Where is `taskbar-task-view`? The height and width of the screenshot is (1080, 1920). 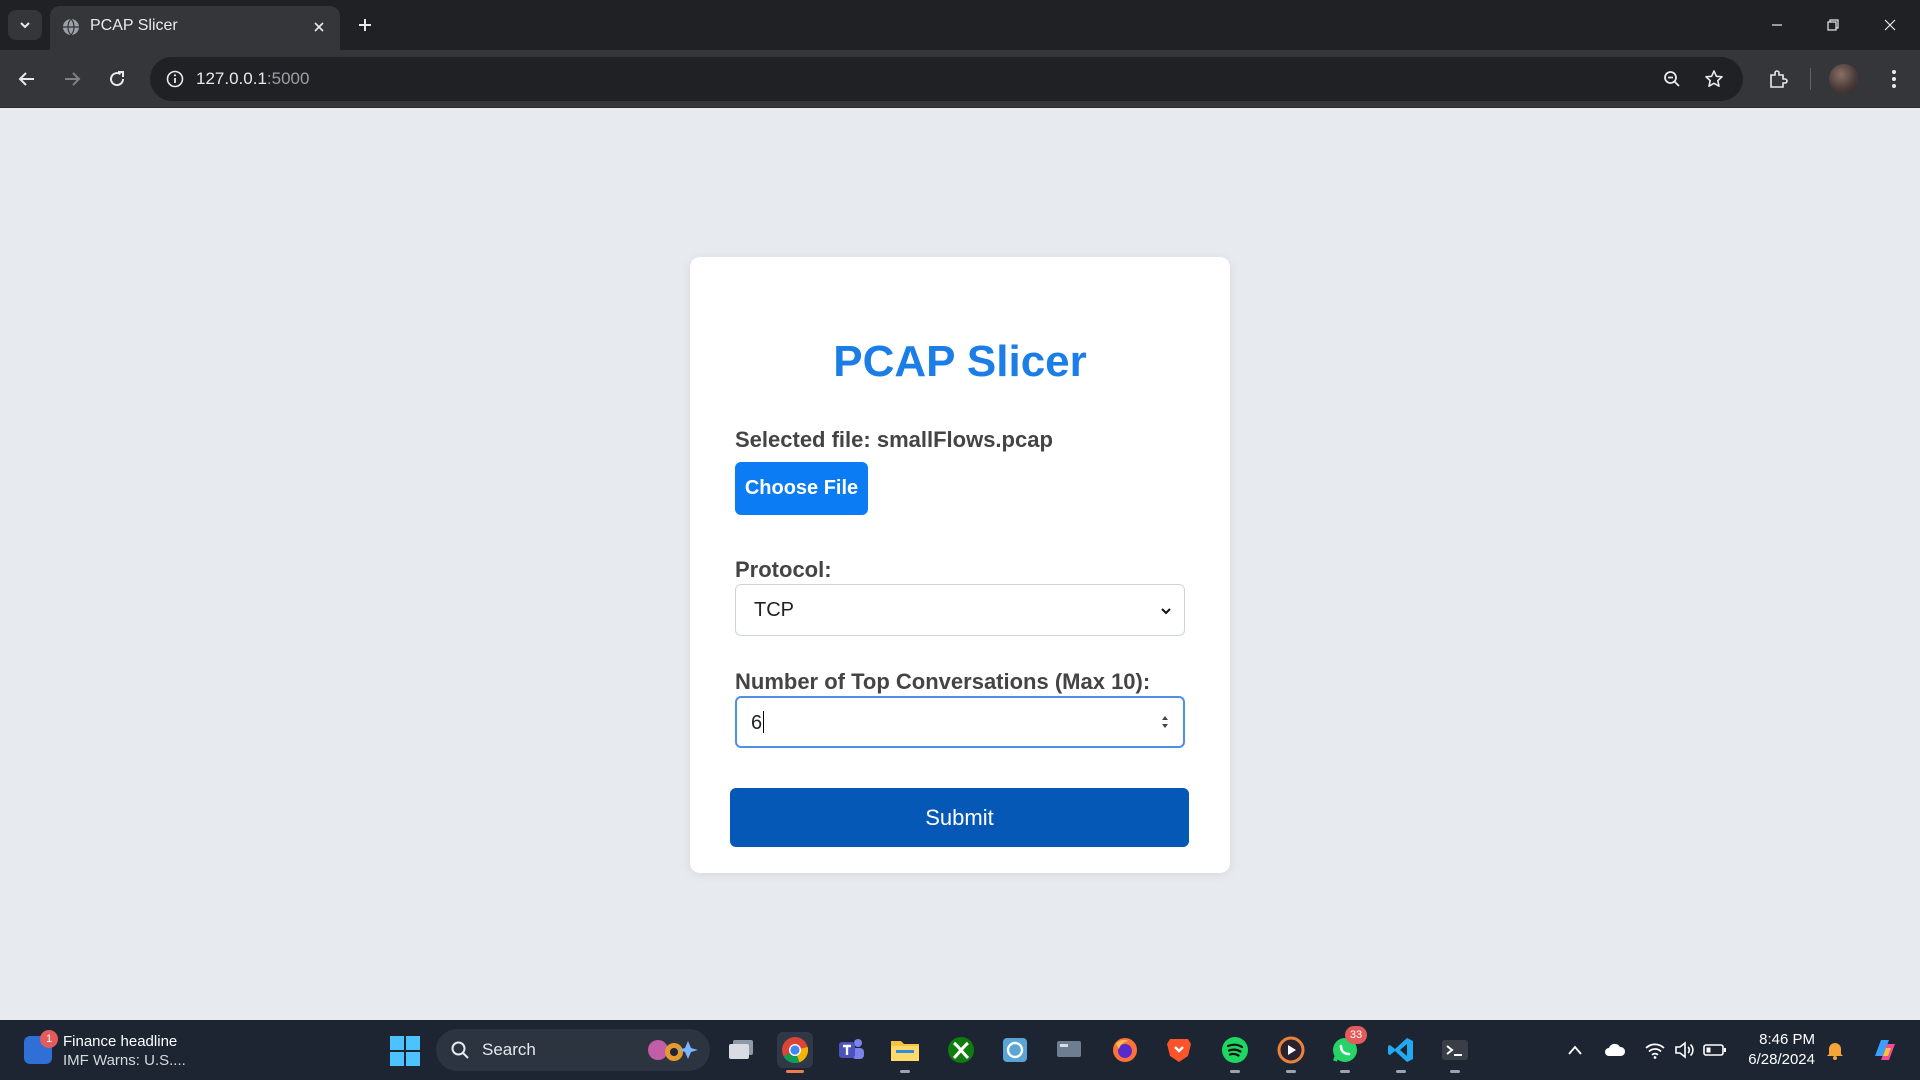 taskbar-task-view is located at coordinates (741, 1050).